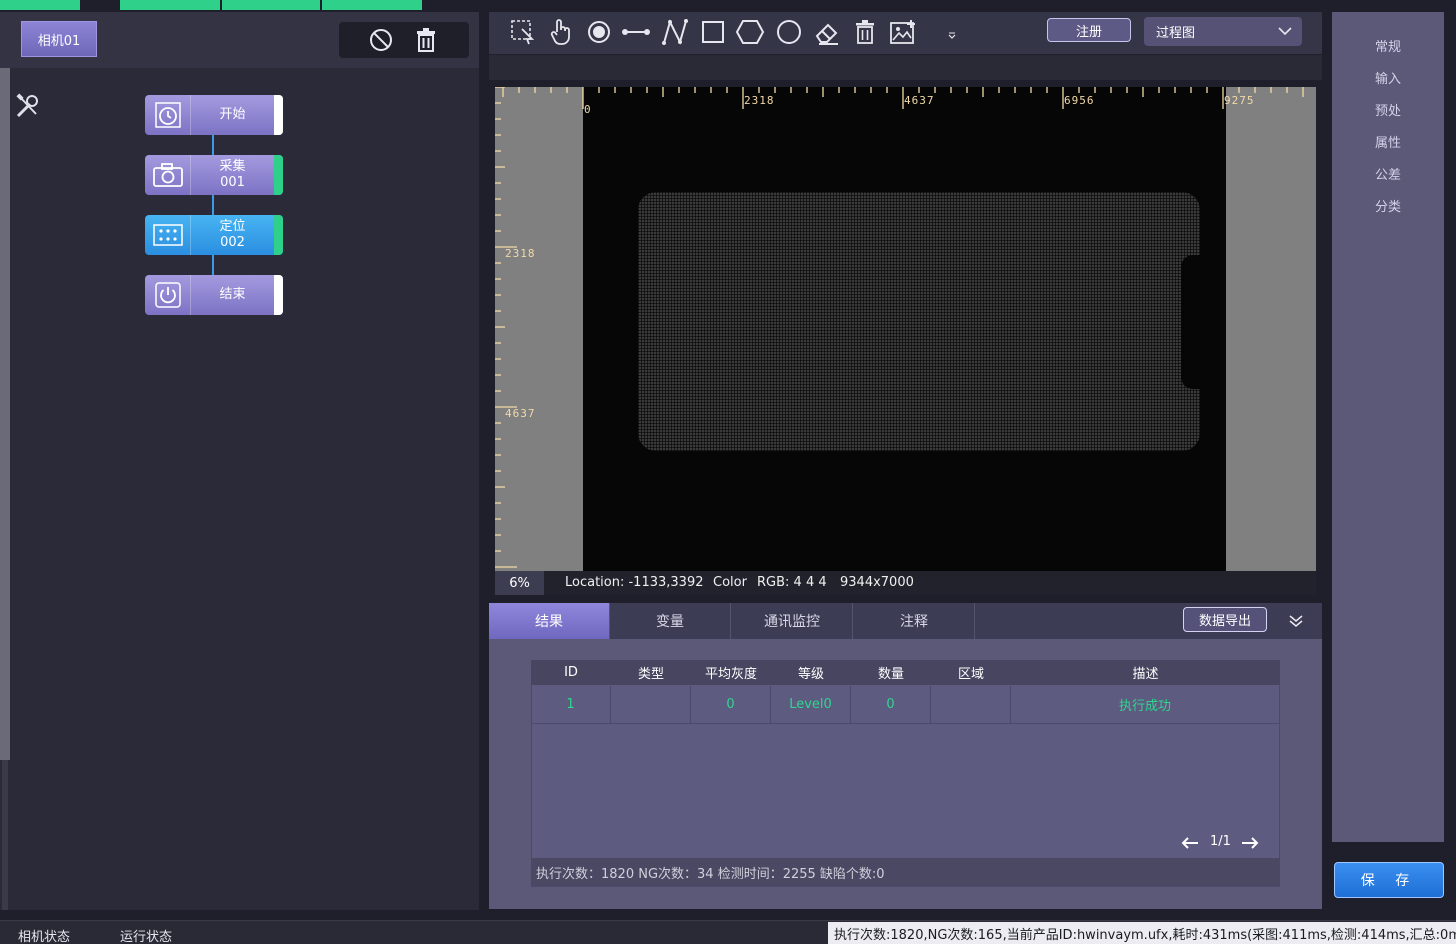 Image resolution: width=1456 pixels, height=944 pixels. I want to click on camera-icon, so click(168, 175).